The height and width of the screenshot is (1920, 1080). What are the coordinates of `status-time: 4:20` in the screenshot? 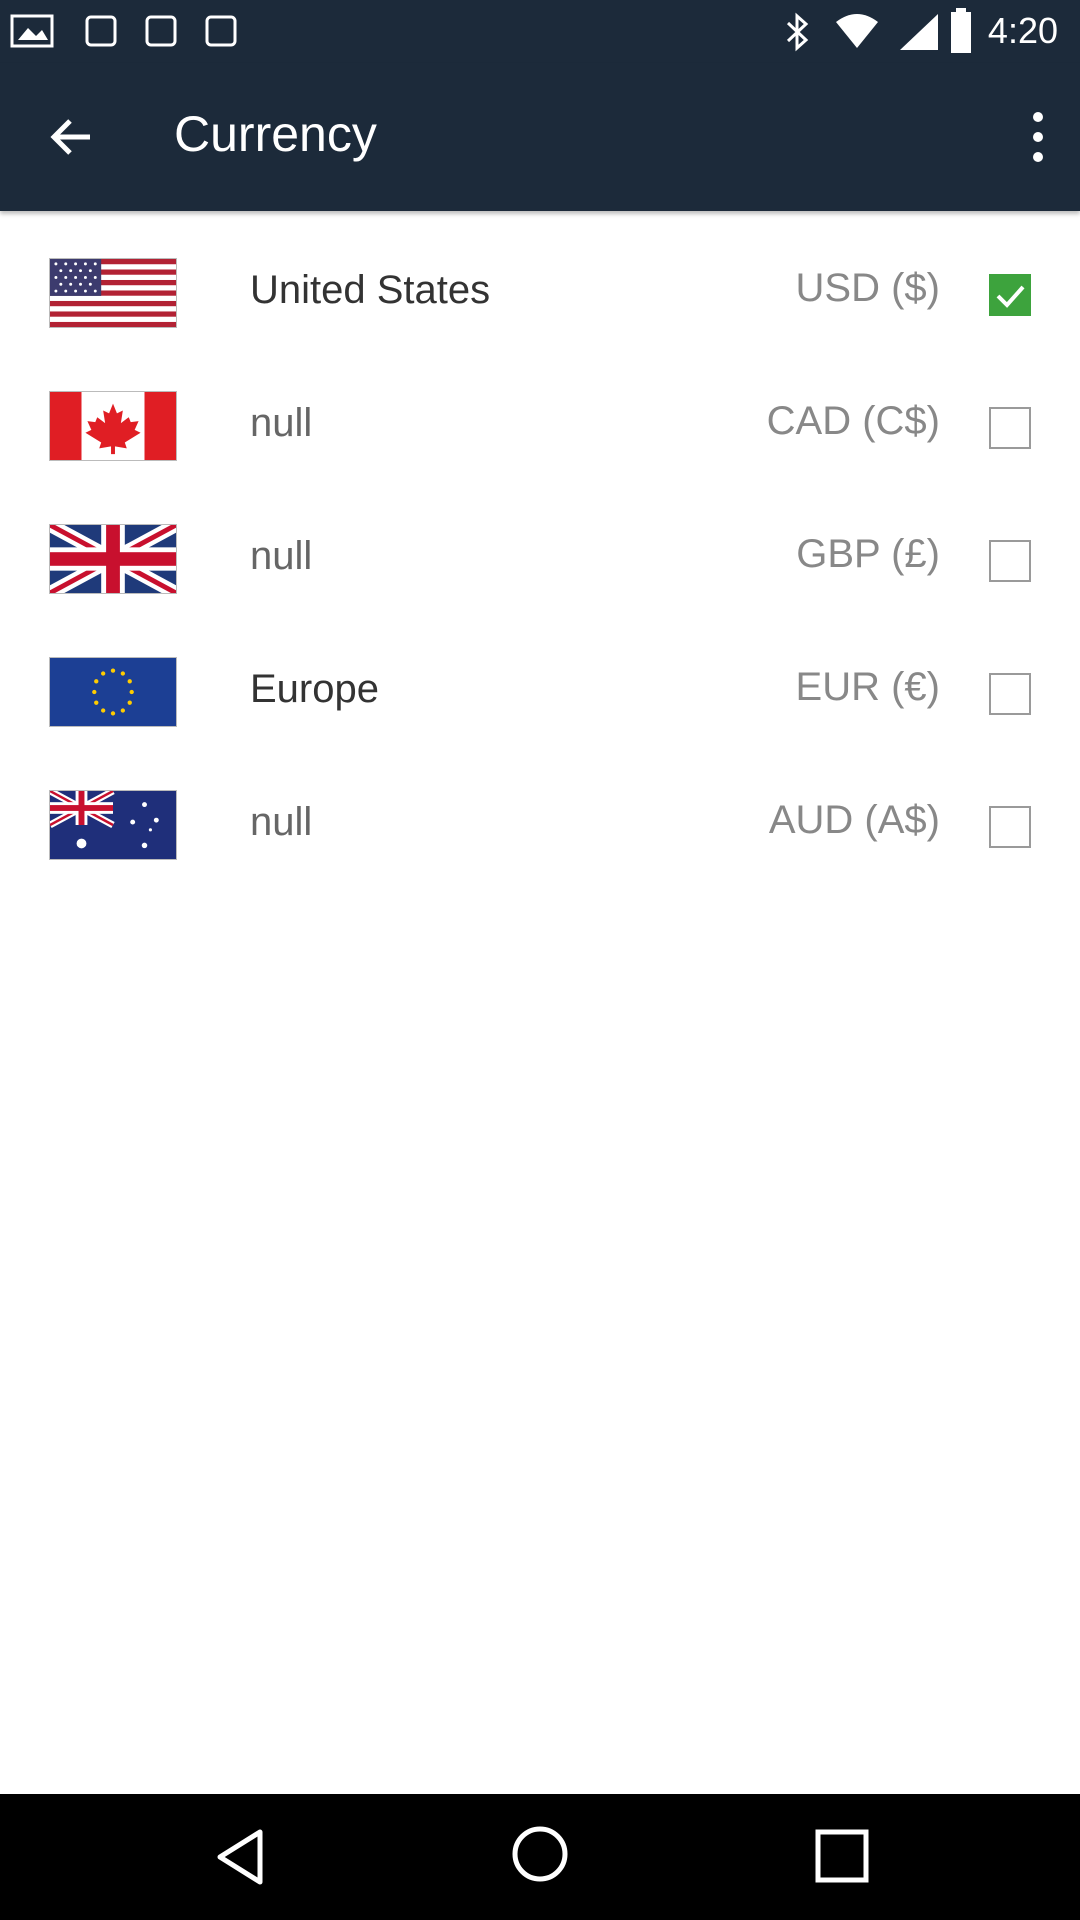 It's located at (1022, 30).